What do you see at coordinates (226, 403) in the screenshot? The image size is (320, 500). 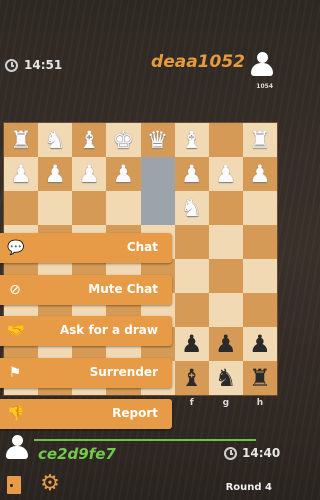 I see `file-label: g` at bounding box center [226, 403].